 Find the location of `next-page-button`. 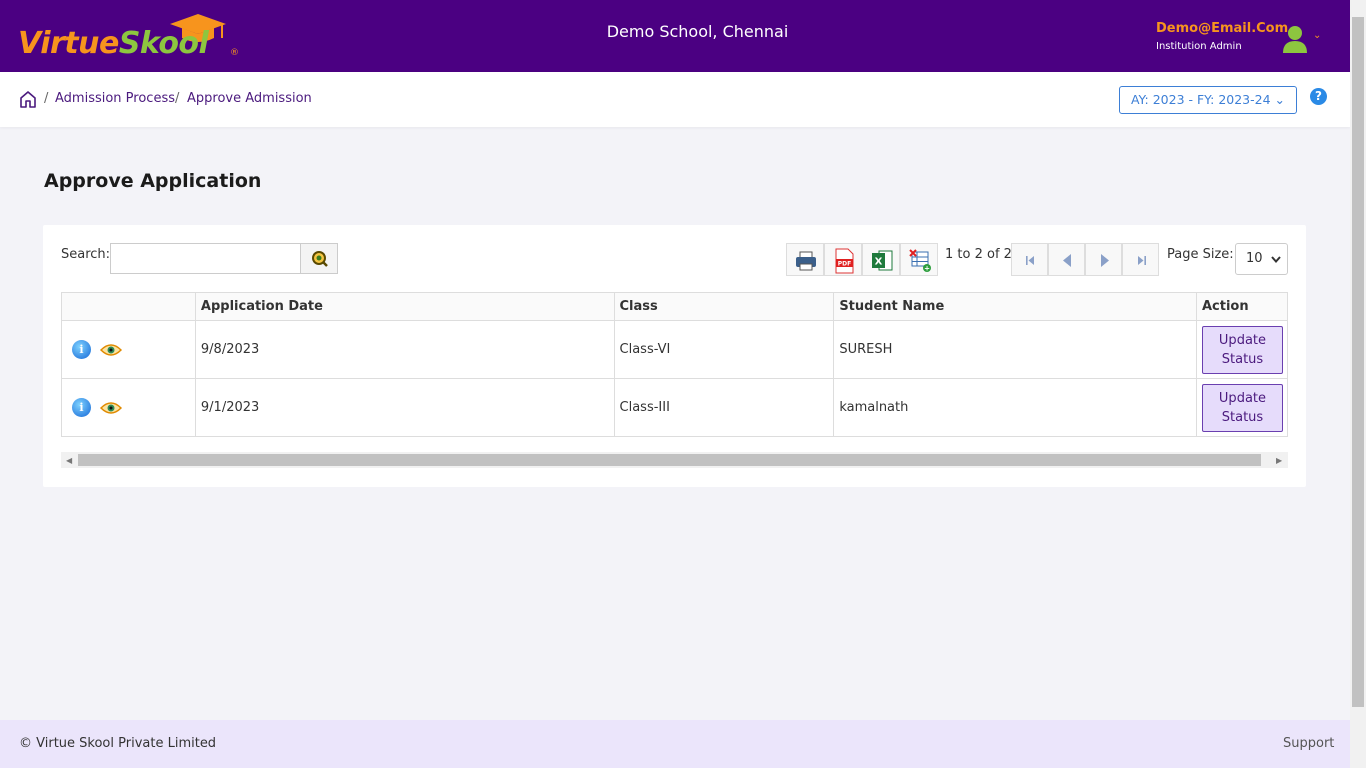

next-page-button is located at coordinates (1103, 259).